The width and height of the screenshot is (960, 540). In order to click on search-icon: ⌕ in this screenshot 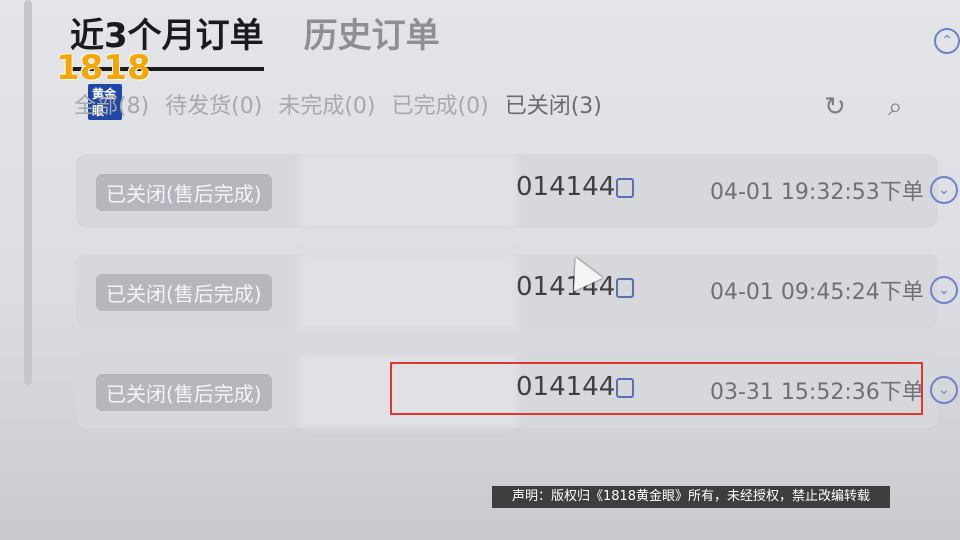, I will do `click(895, 107)`.